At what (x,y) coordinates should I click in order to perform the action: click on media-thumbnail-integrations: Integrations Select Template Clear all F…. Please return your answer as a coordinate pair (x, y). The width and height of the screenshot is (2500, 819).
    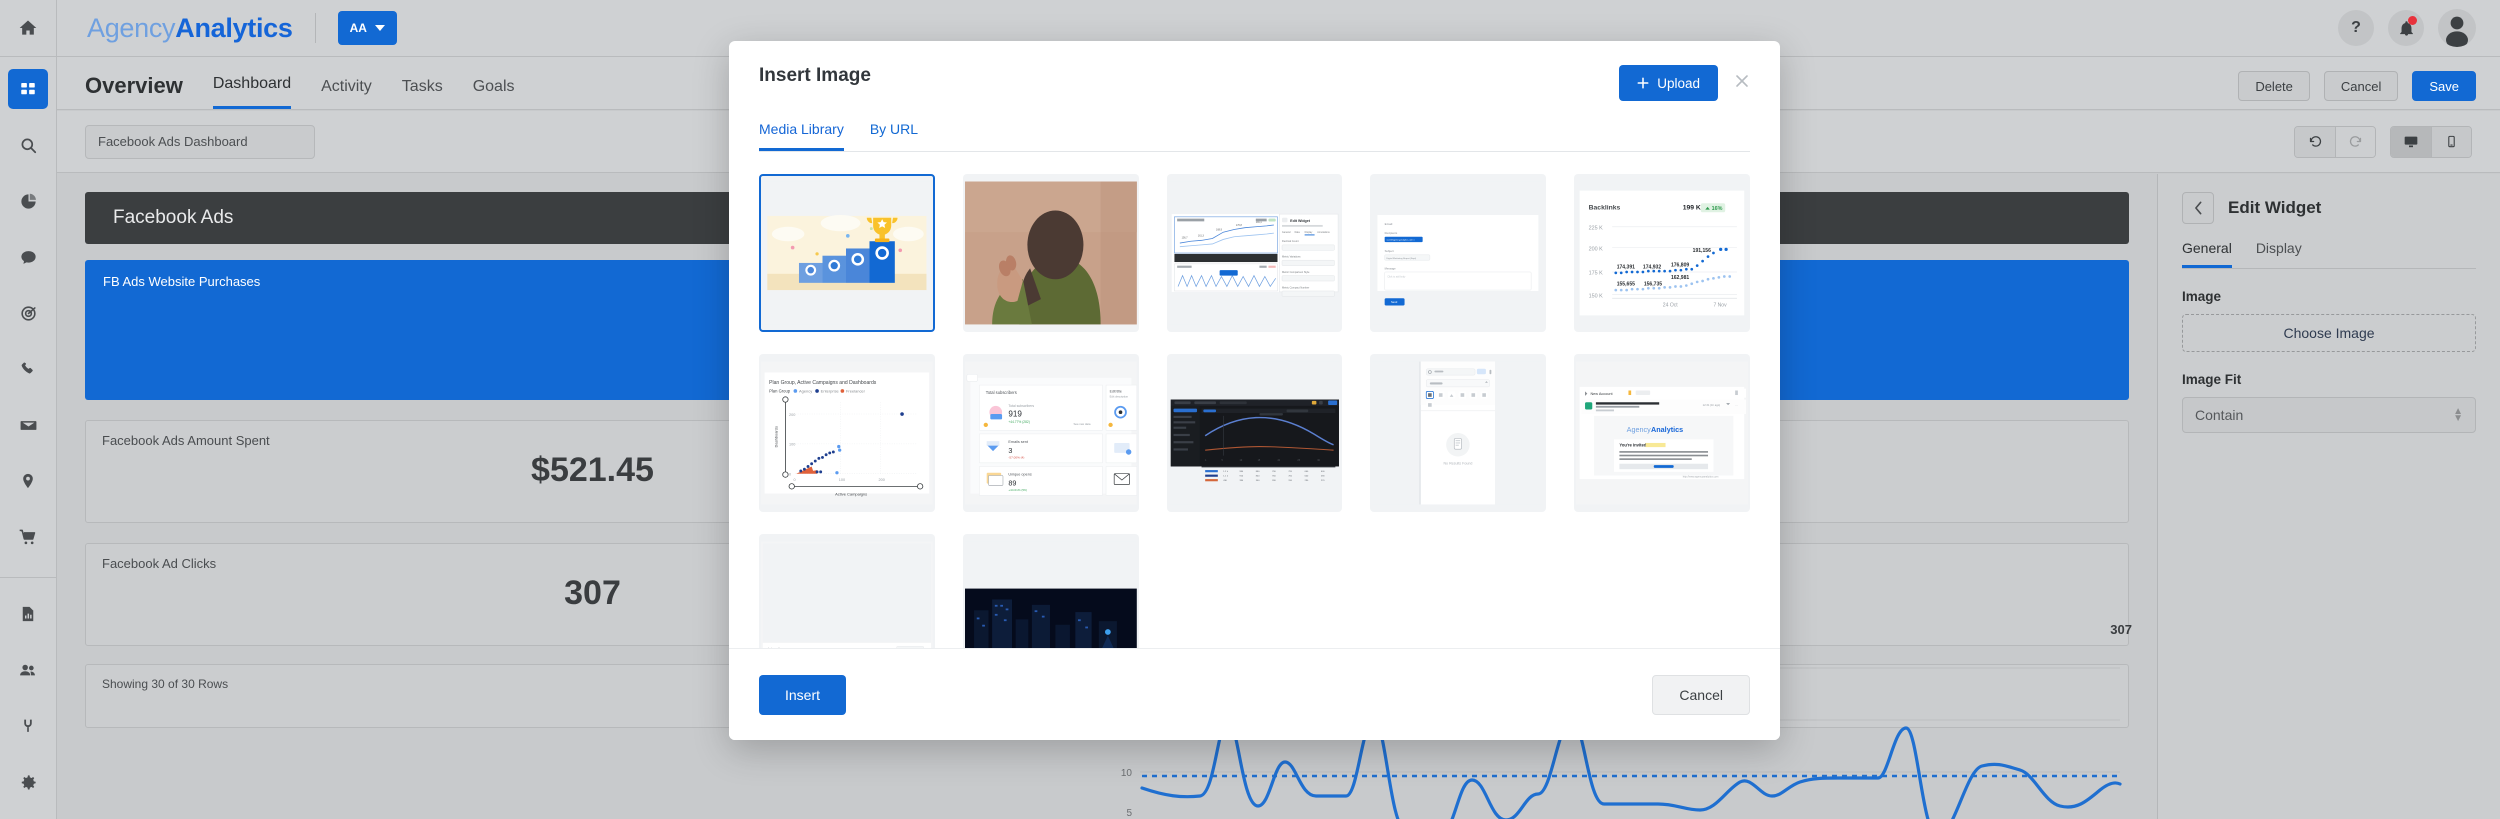
    Looking at the image, I should click on (847, 591).